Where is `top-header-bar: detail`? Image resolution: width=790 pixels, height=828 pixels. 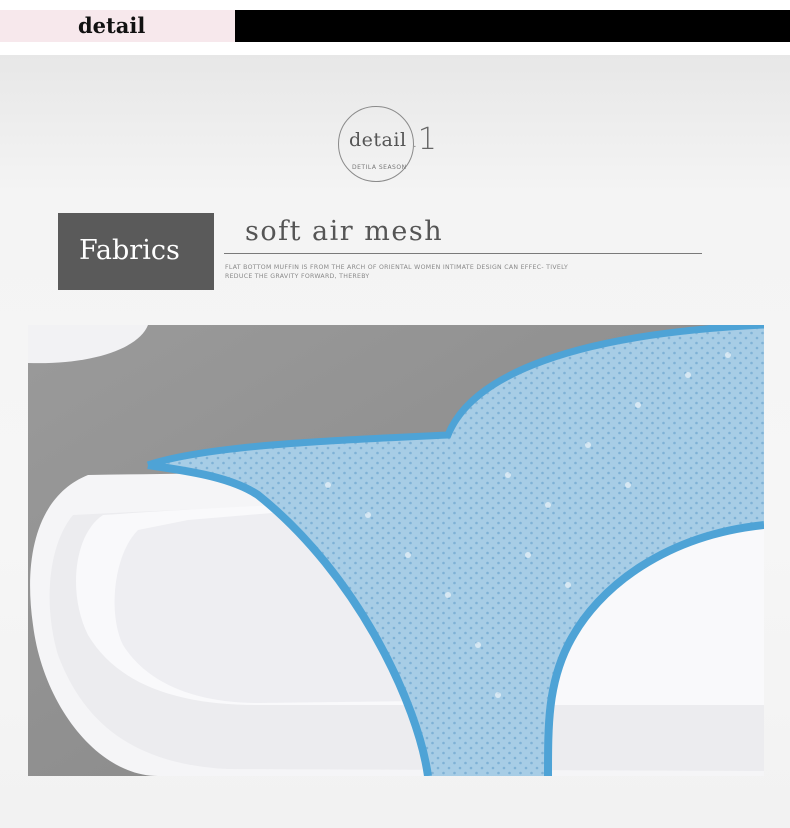 top-header-bar: detail is located at coordinates (395, 26).